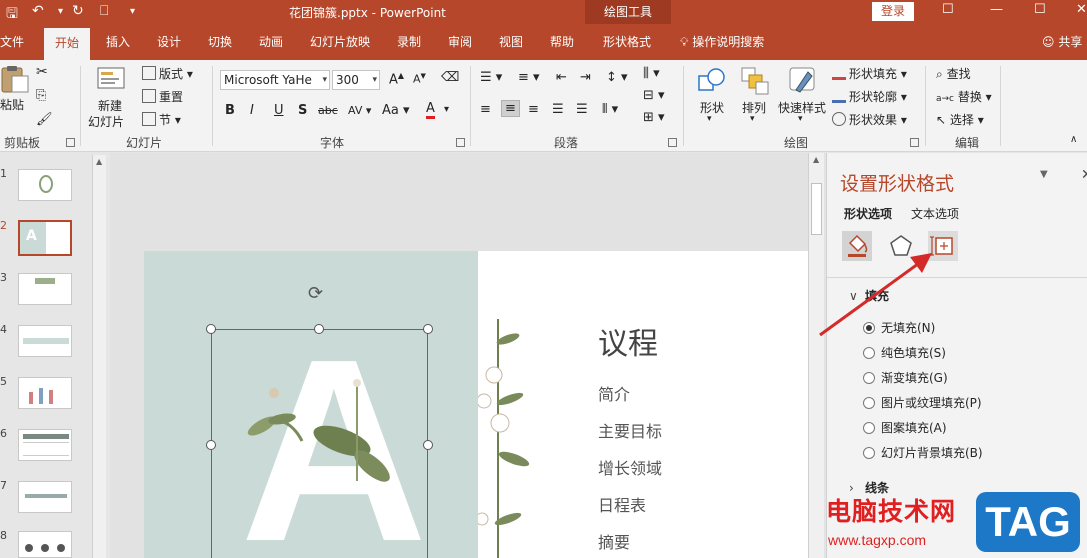 Image resolution: width=1087 pixels, height=558 pixels. Describe the element at coordinates (627, 42) in the screenshot. I see `tab-shape-format: 形状格式` at that location.